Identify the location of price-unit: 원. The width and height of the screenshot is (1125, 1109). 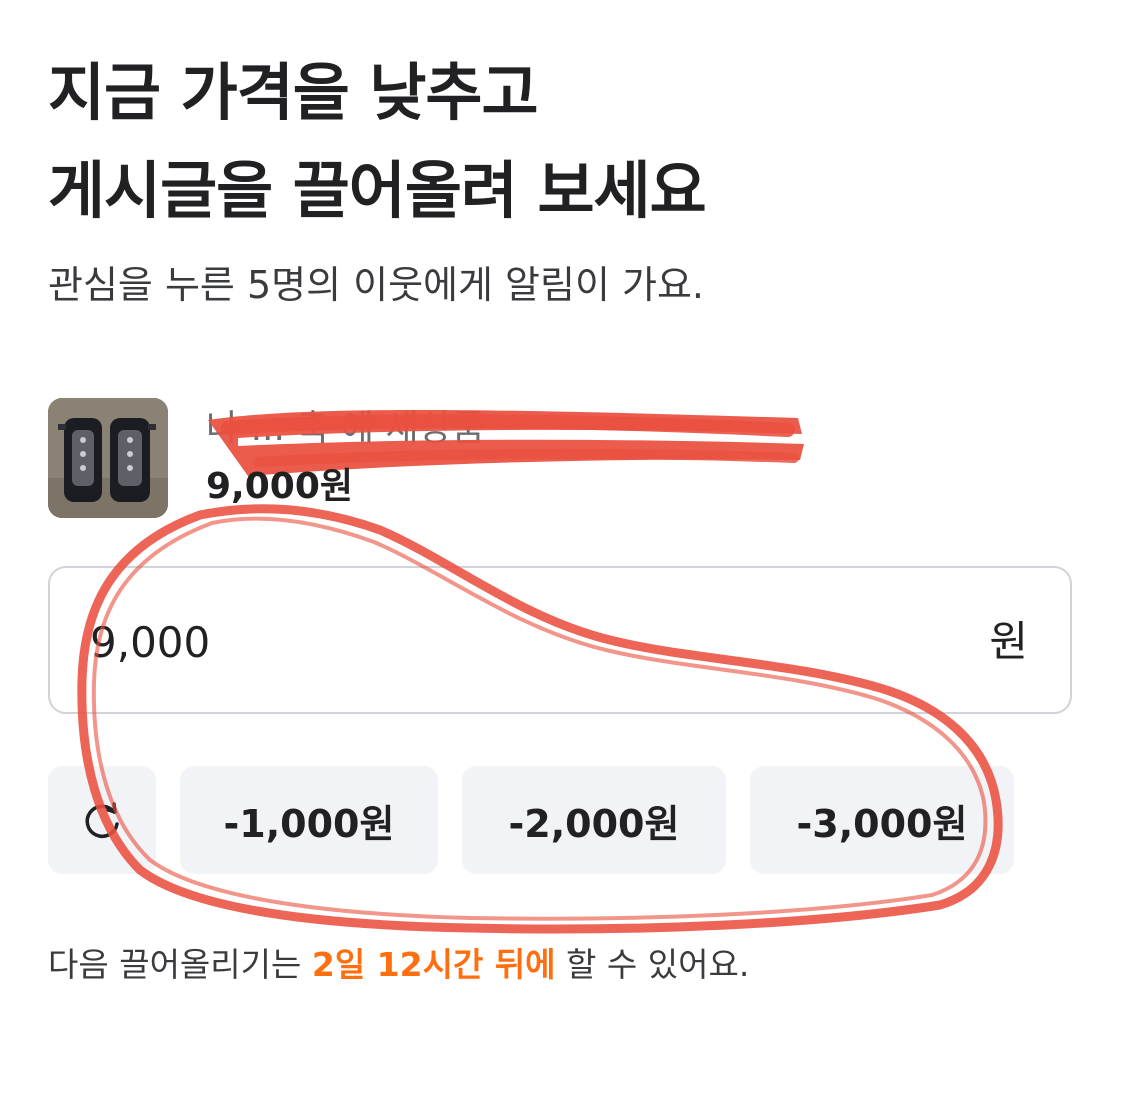
(1008, 641).